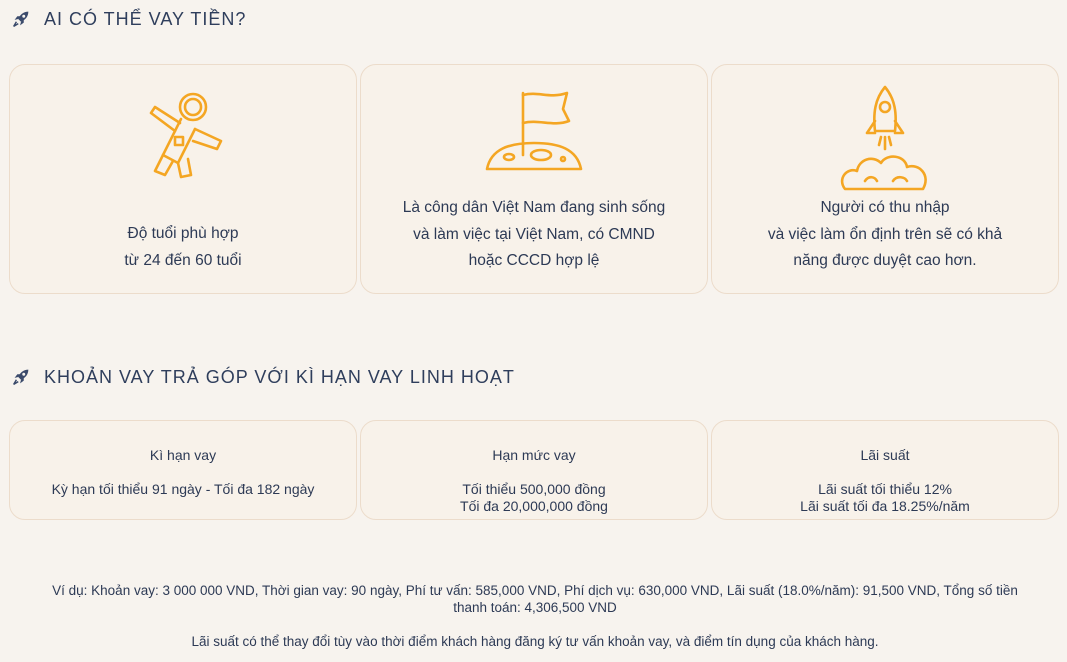  Describe the element at coordinates (534, 131) in the screenshot. I see `moon-flag-icon` at that location.